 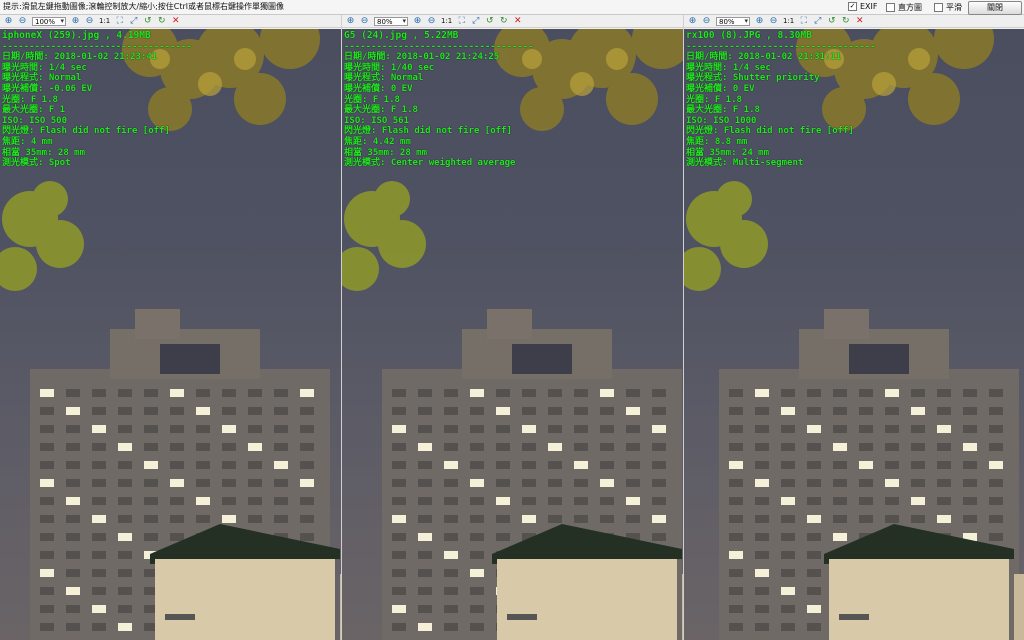 What do you see at coordinates (80, 57) in the screenshot?
I see `exif-line: 日期/時間: 2018-01-02 21:23:41` at bounding box center [80, 57].